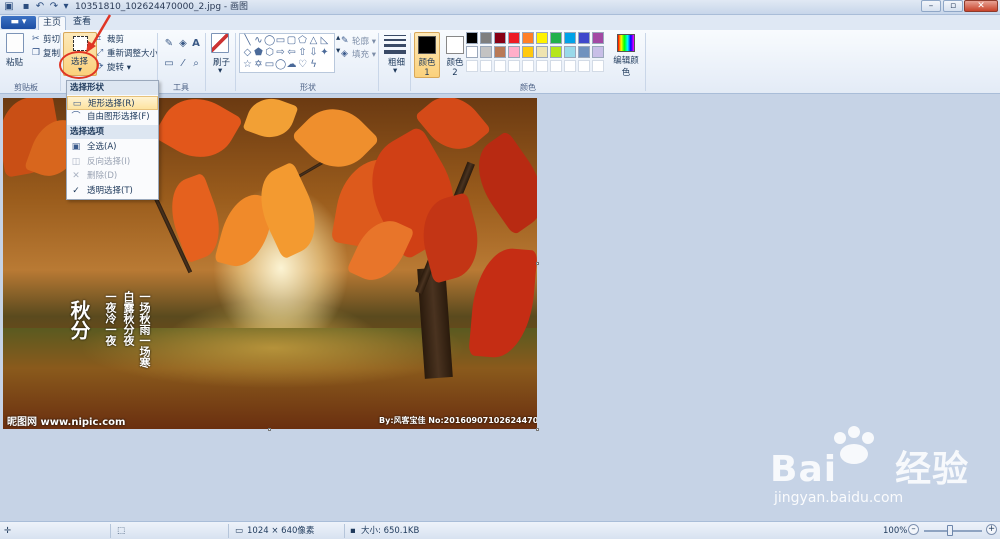  What do you see at coordinates (169, 44) in the screenshot?
I see `pencil-icon: ✎` at bounding box center [169, 44].